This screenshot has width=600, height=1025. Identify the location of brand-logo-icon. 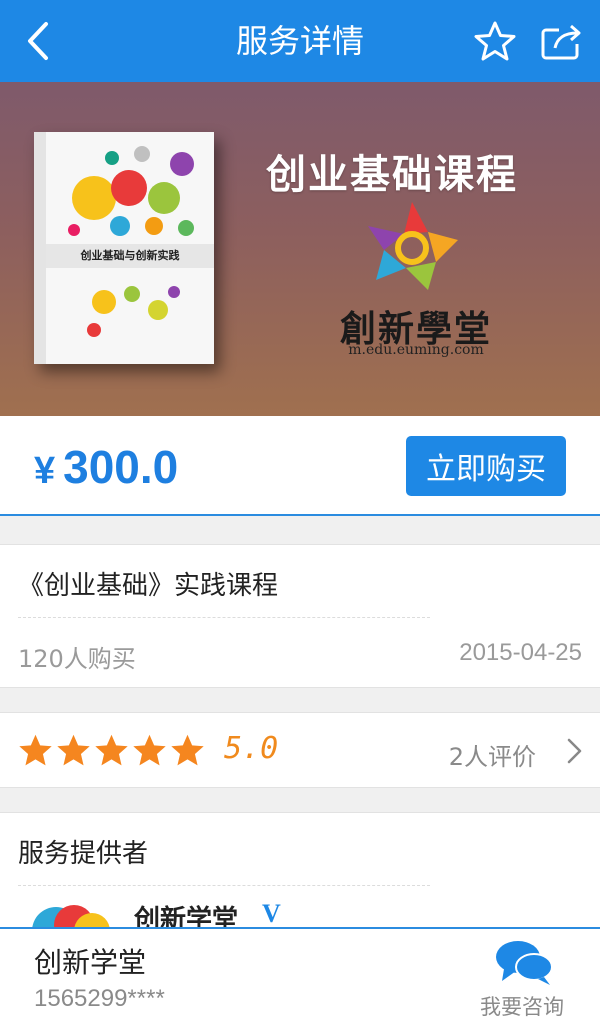
(413, 246).